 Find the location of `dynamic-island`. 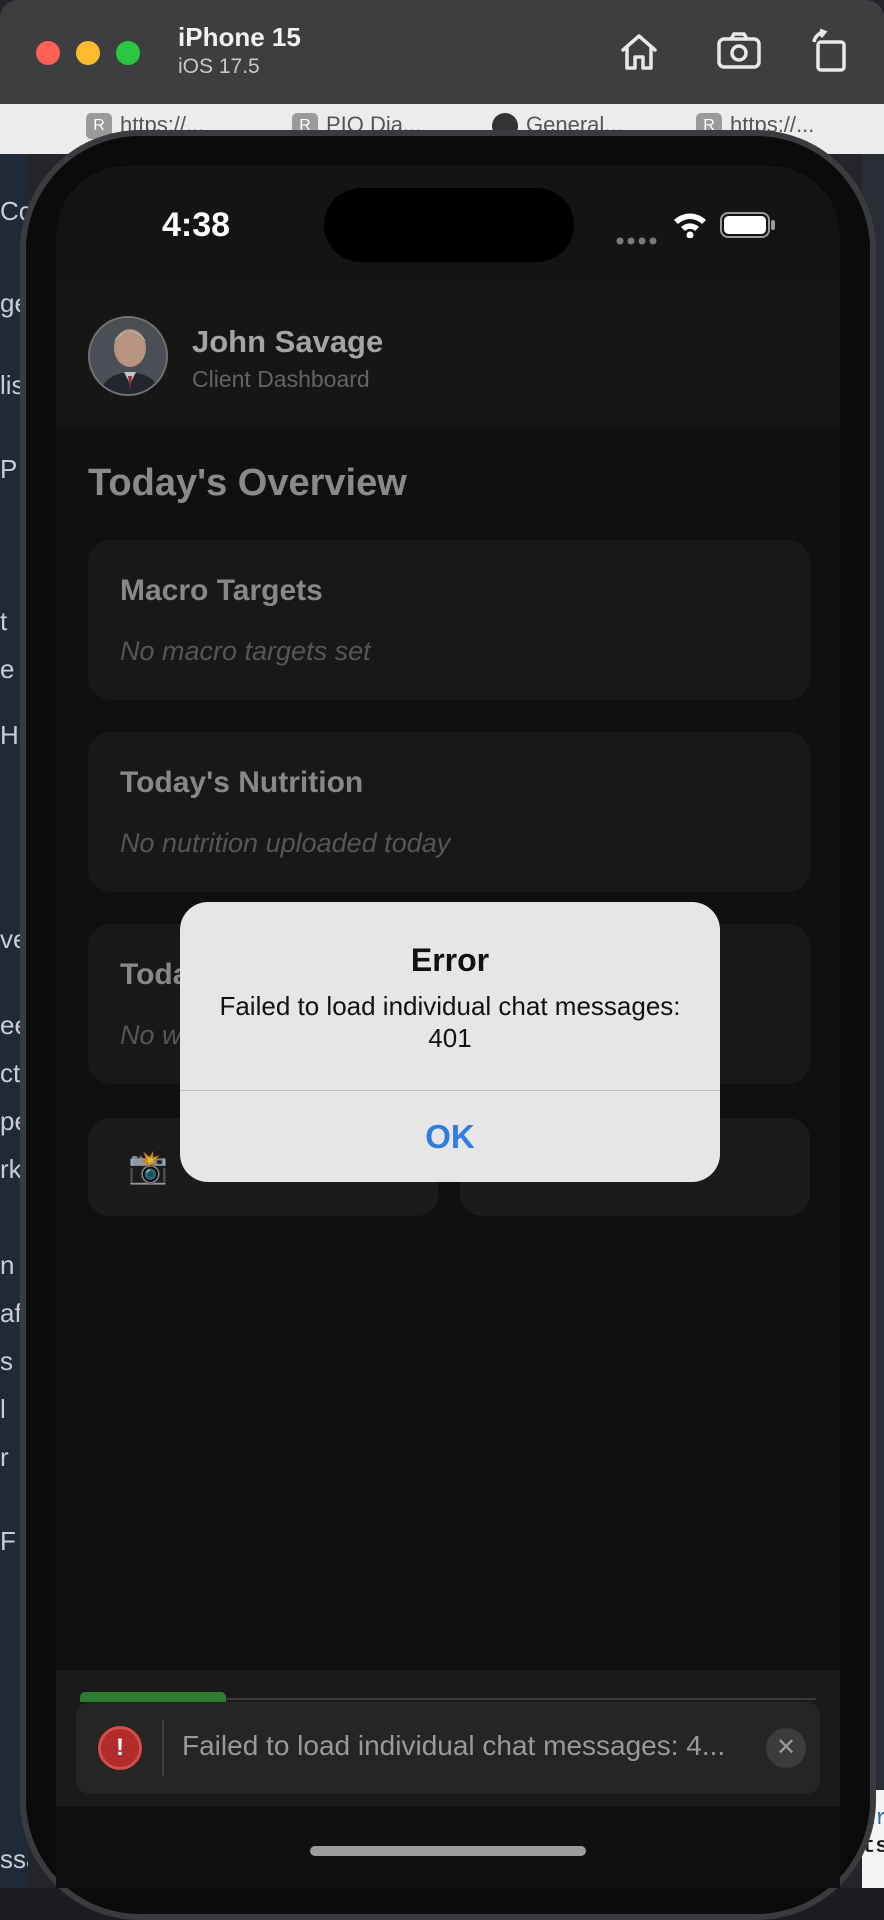

dynamic-island is located at coordinates (449, 225).